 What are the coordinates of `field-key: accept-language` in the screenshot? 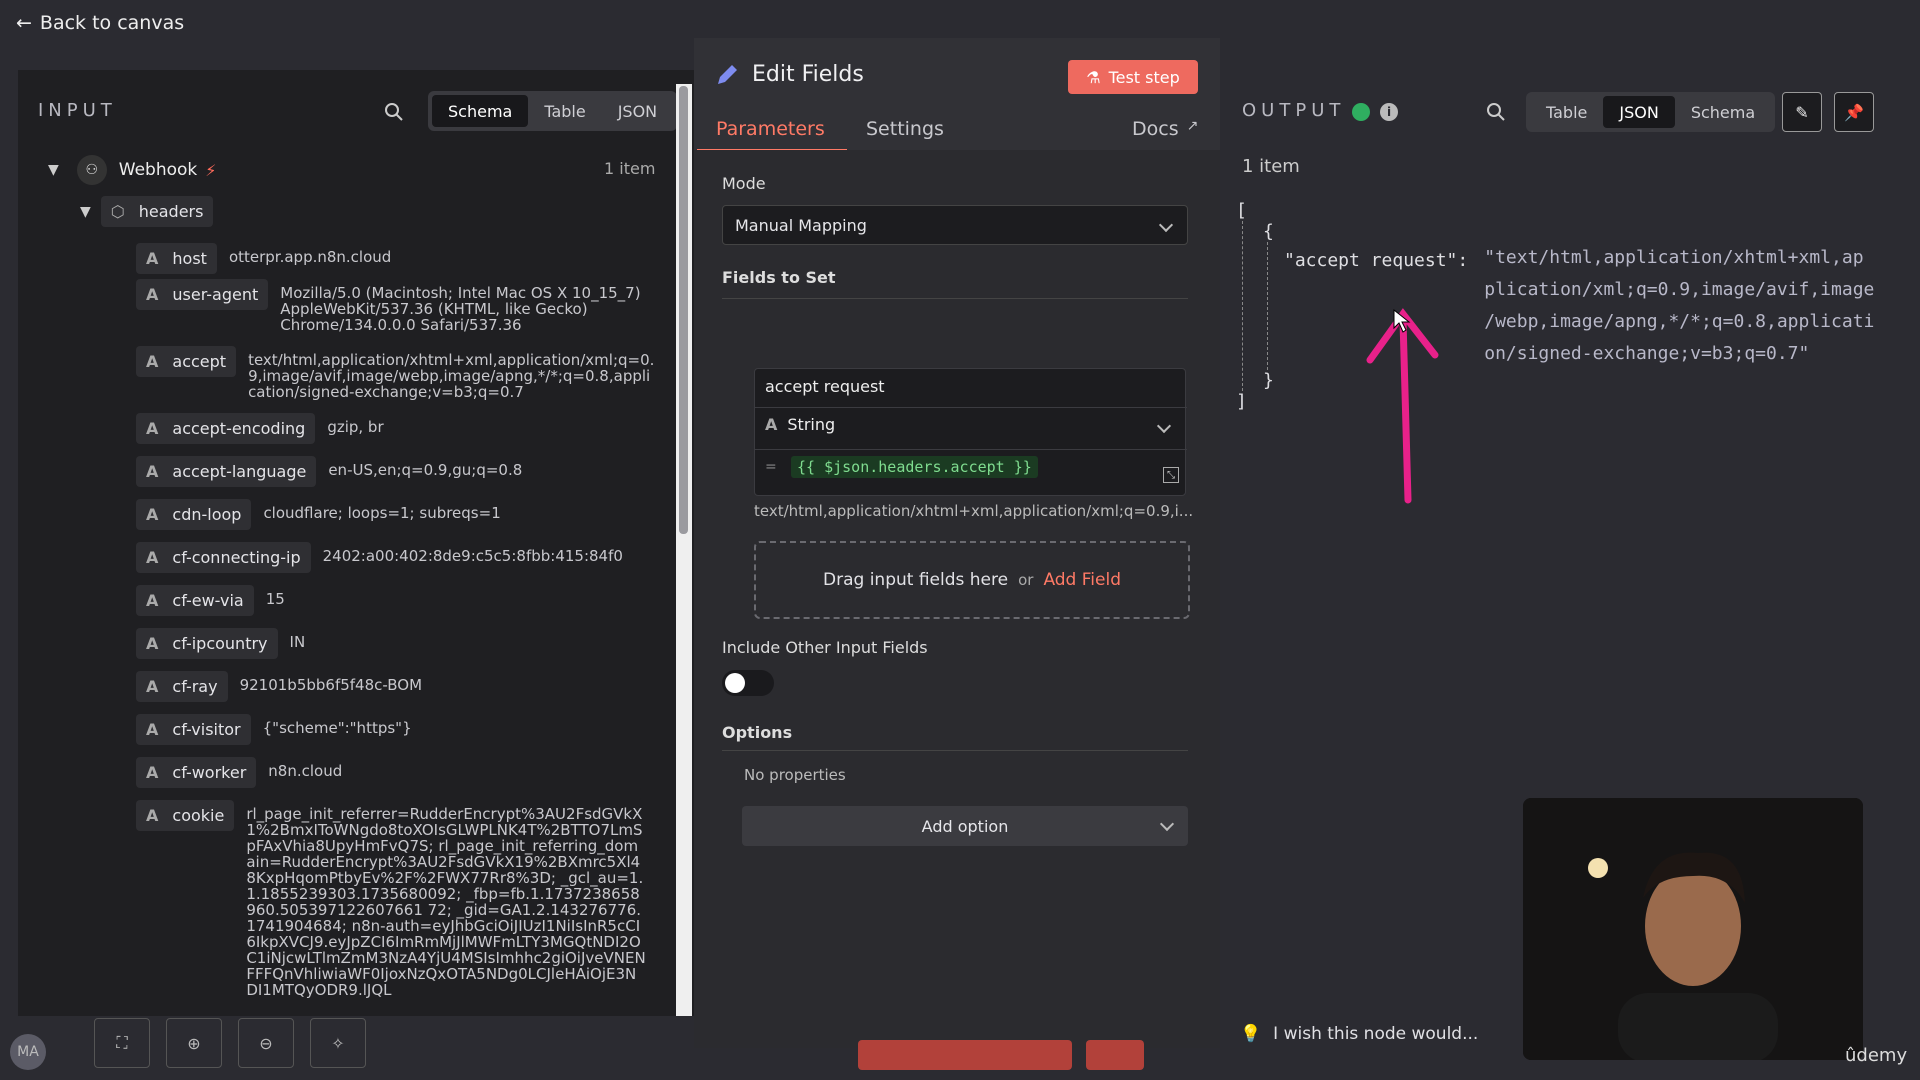 It's located at (239, 471).